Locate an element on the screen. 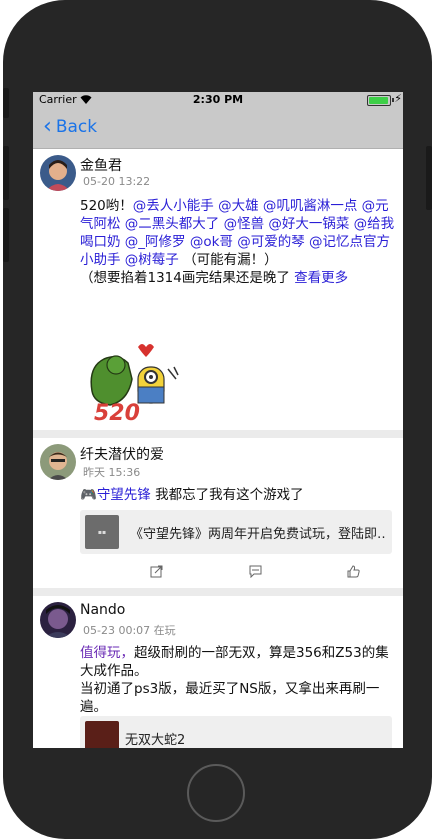 Image resolution: width=435 pixels, height=839 pixels. battery-icon is located at coordinates (379, 100).